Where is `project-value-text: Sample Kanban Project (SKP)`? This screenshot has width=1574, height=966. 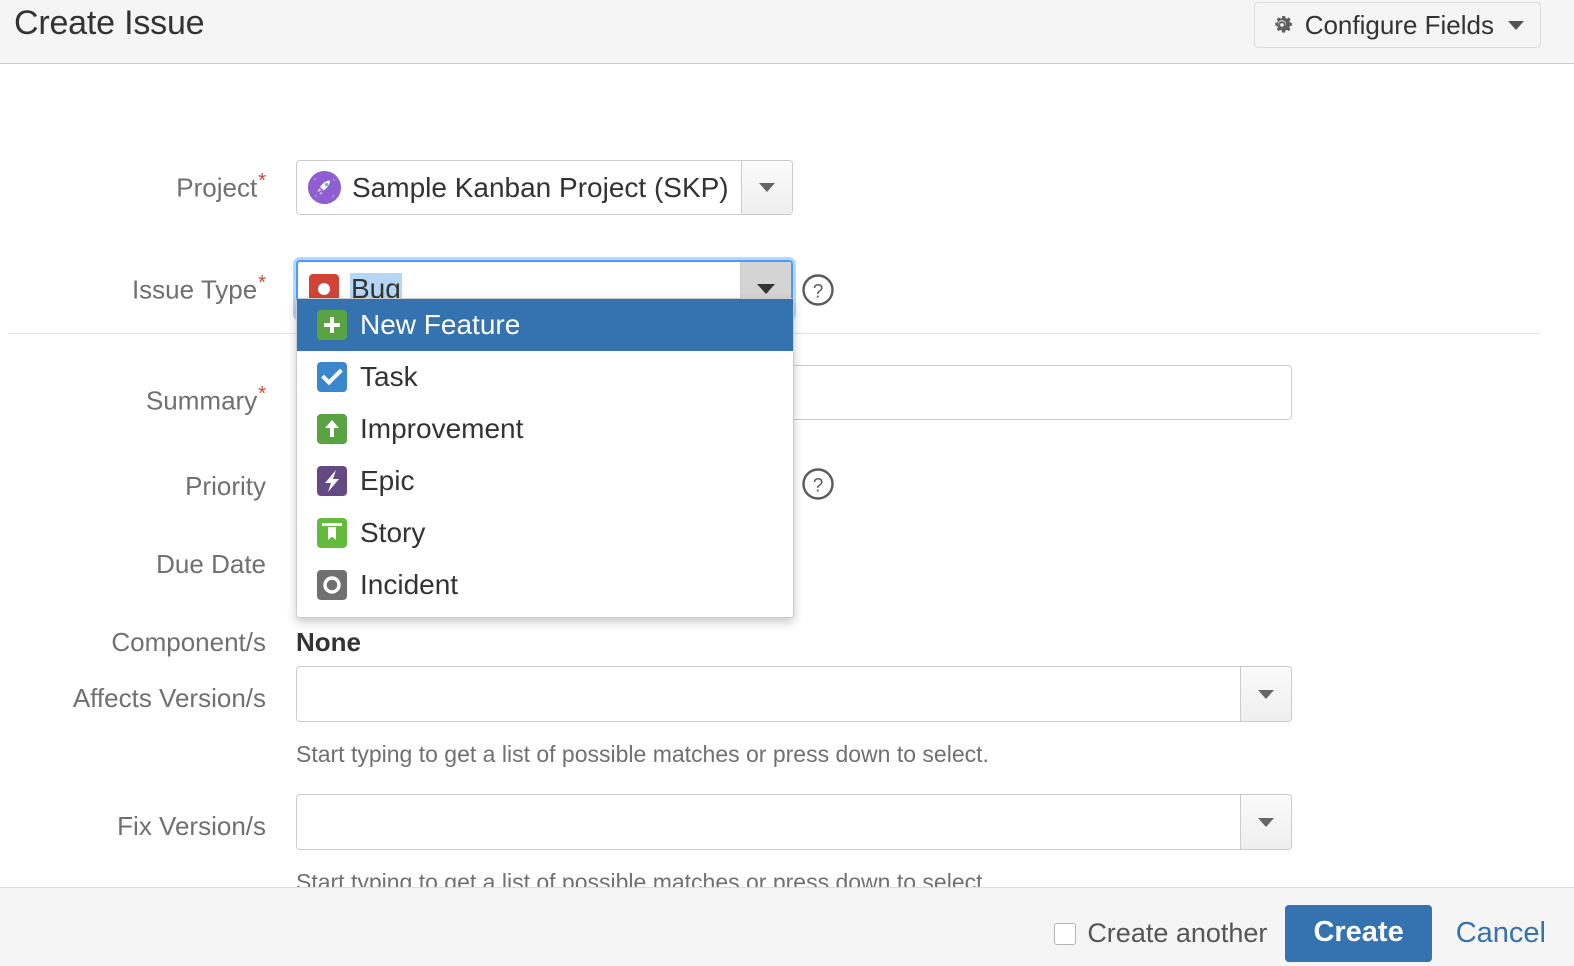
project-value-text: Sample Kanban Project (SKP) is located at coordinates (540, 187).